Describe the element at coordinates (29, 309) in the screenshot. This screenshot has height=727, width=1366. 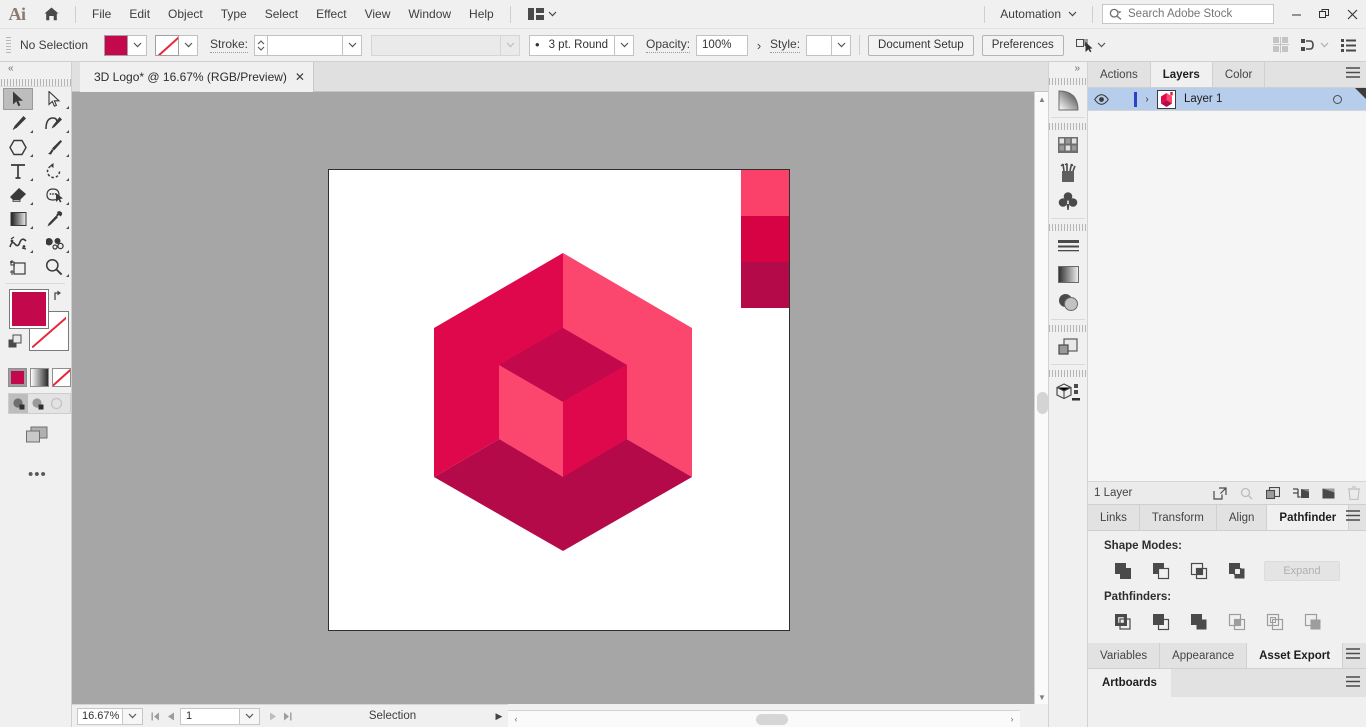
I see `fill-color-swatch` at that location.